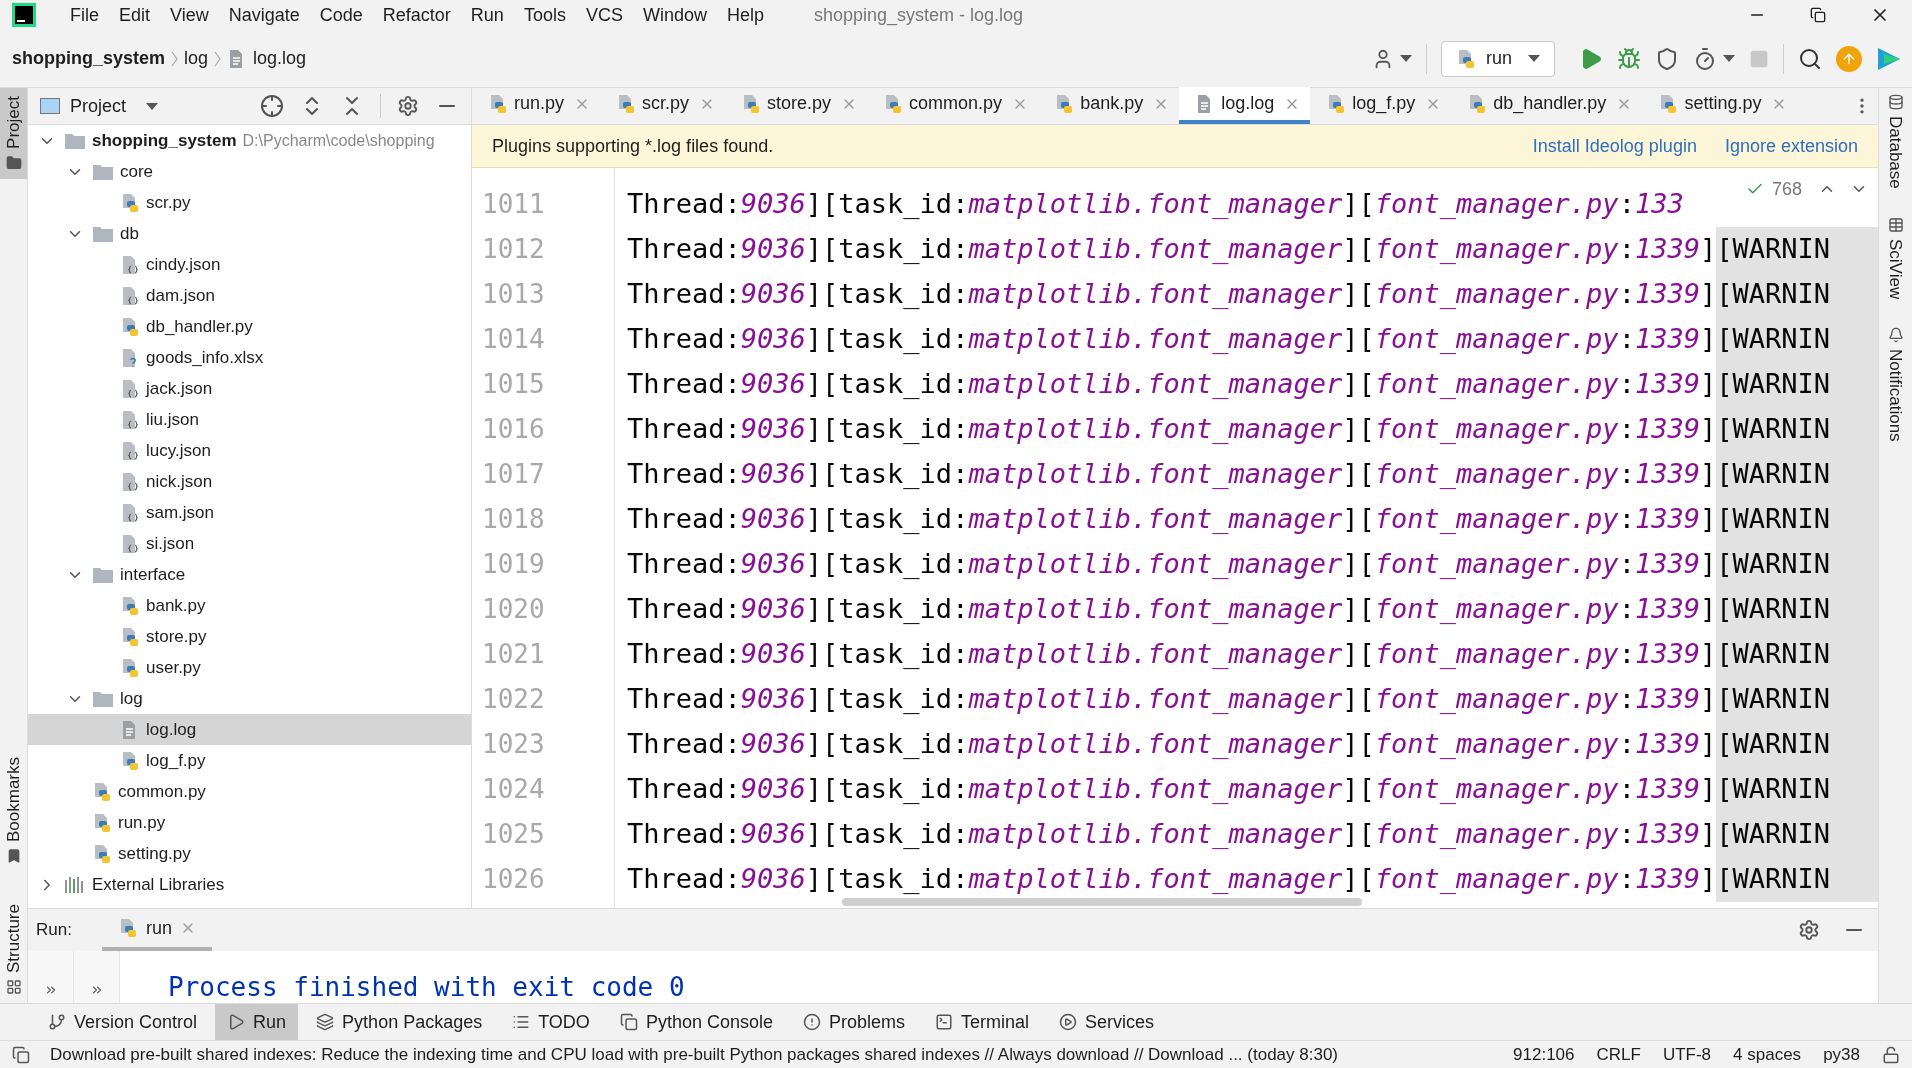  What do you see at coordinates (249, 388) in the screenshot?
I see `tree-item: jack.json` at bounding box center [249, 388].